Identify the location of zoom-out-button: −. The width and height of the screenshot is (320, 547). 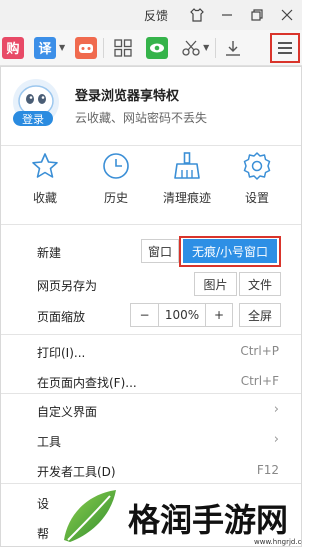
(144, 315).